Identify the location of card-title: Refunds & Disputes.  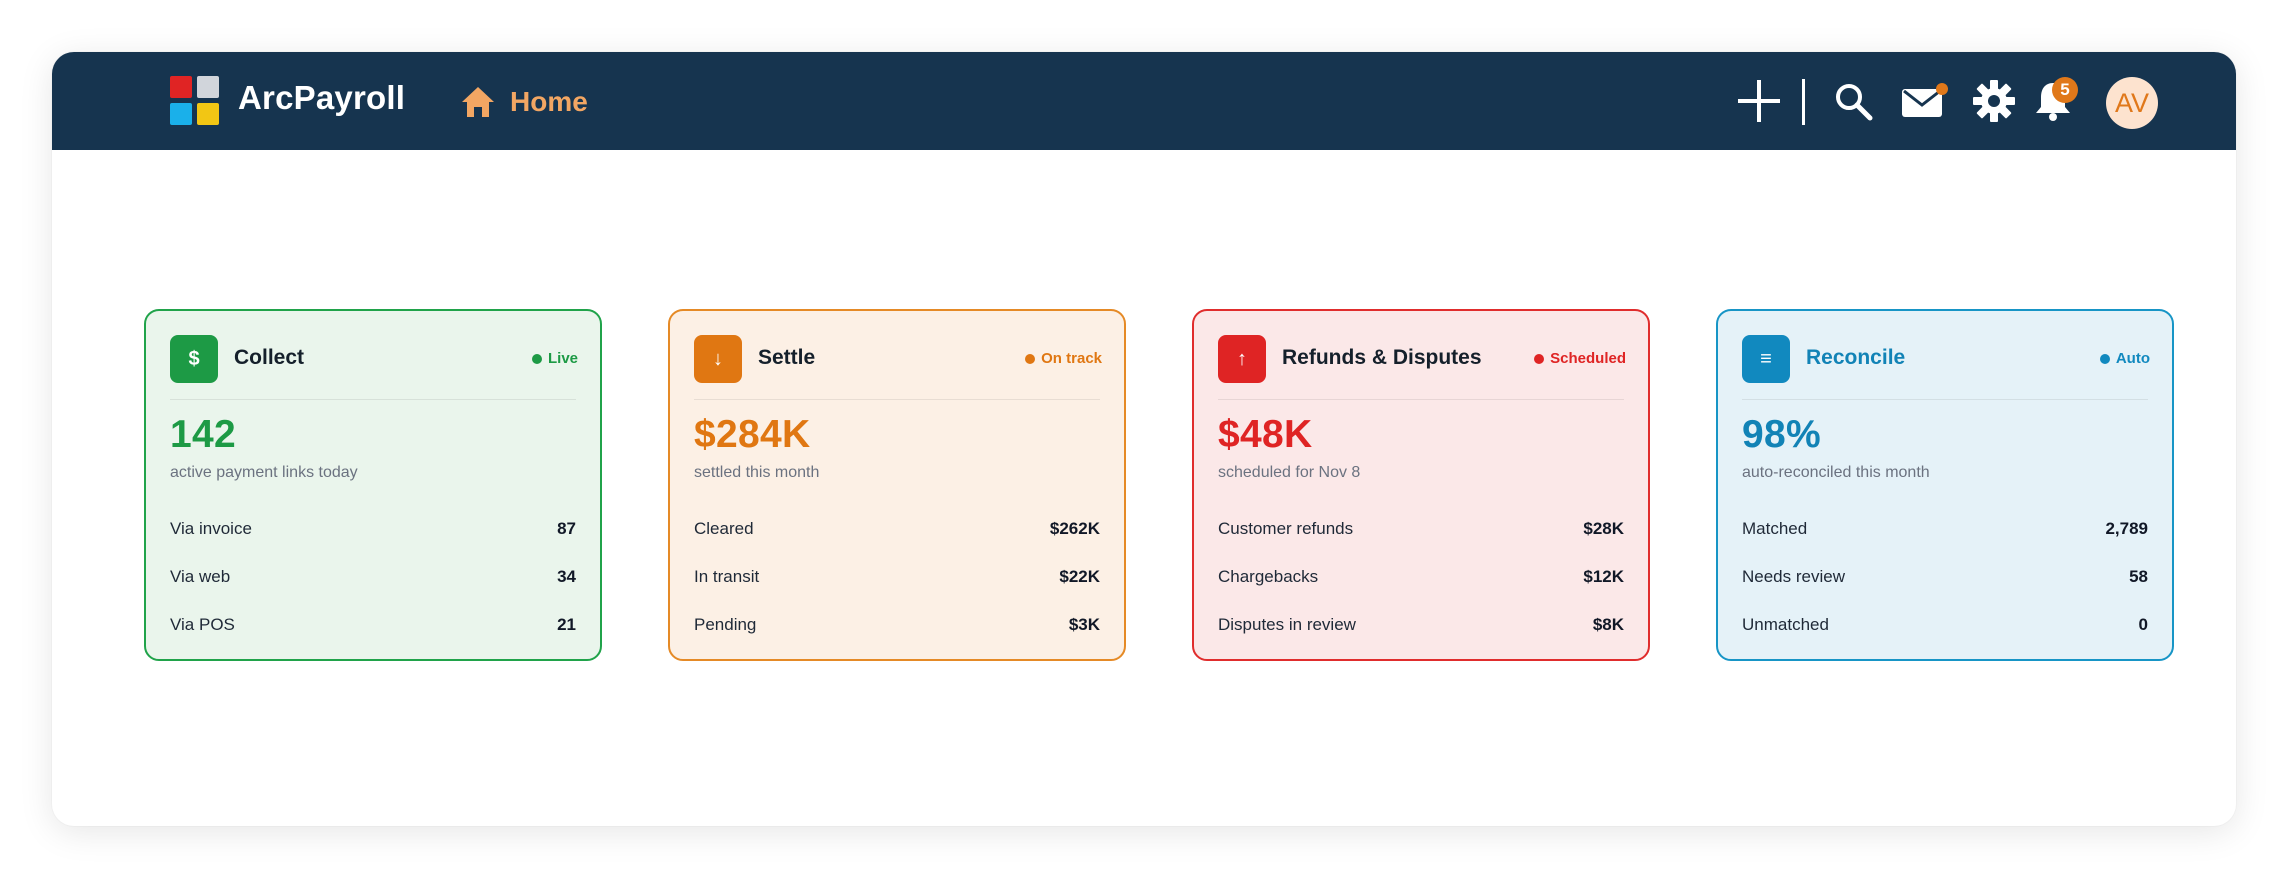
(1382, 357).